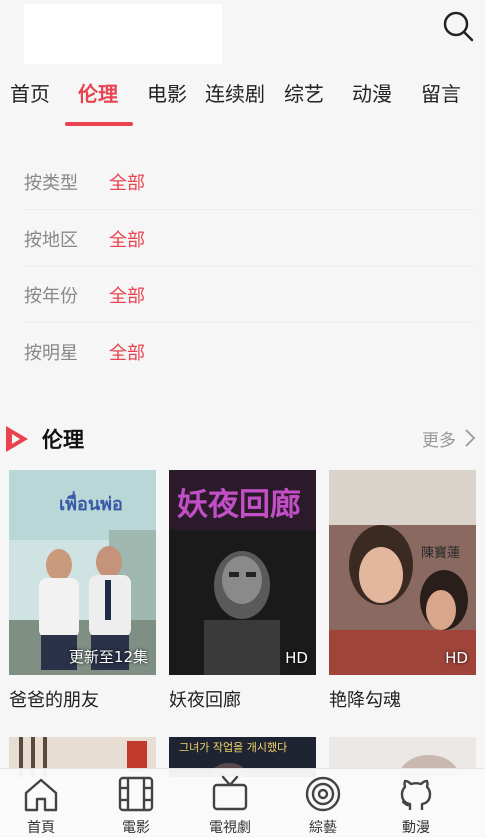 This screenshot has width=485, height=837. I want to click on tab-movies: 电影, so click(167, 92).